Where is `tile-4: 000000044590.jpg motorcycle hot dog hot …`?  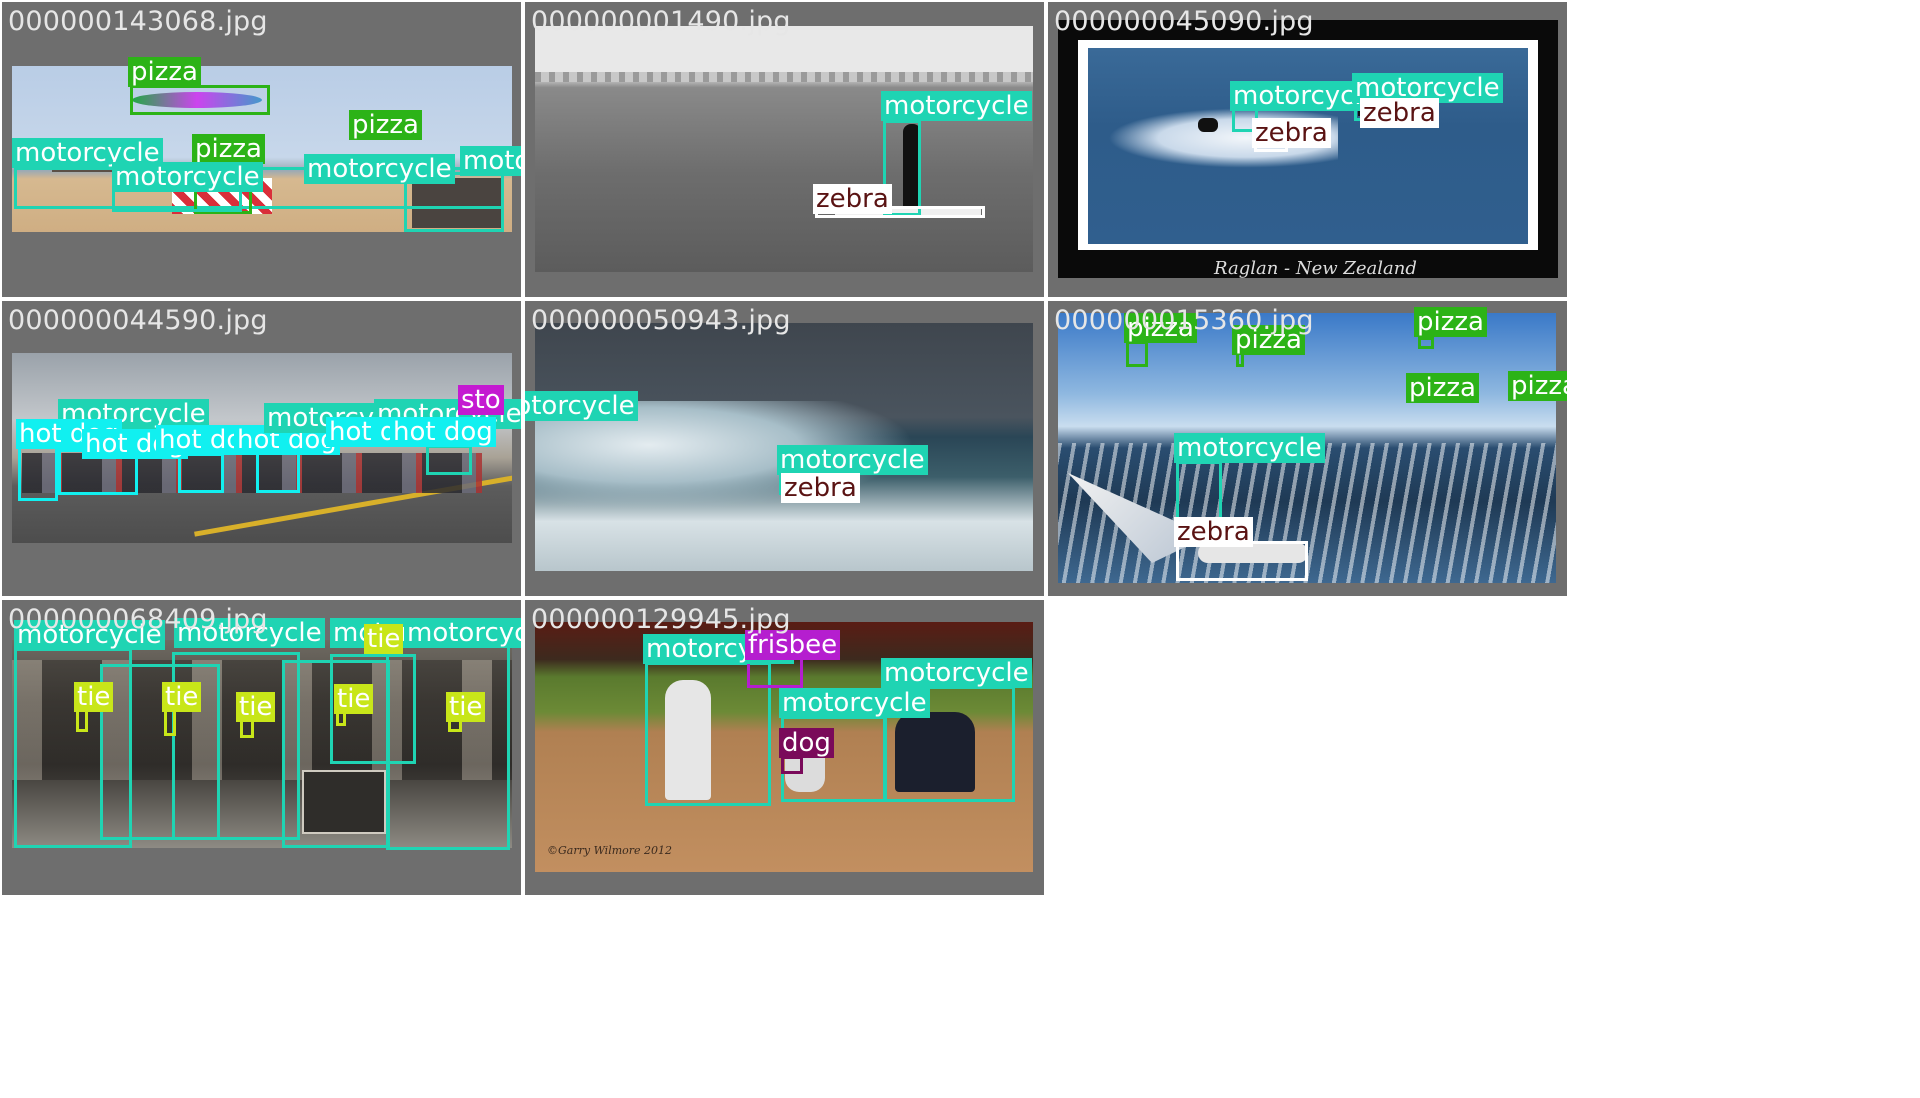 tile-4: 000000044590.jpg motorcycle hot dog hot … is located at coordinates (261, 448).